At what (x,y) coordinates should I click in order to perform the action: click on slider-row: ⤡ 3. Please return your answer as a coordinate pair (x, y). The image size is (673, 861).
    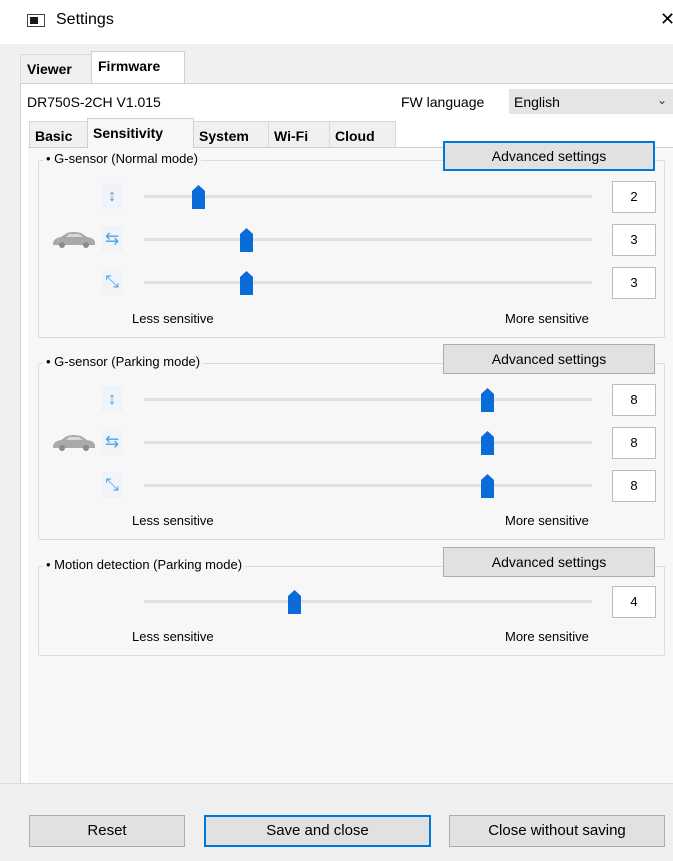
    Looking at the image, I should click on (352, 283).